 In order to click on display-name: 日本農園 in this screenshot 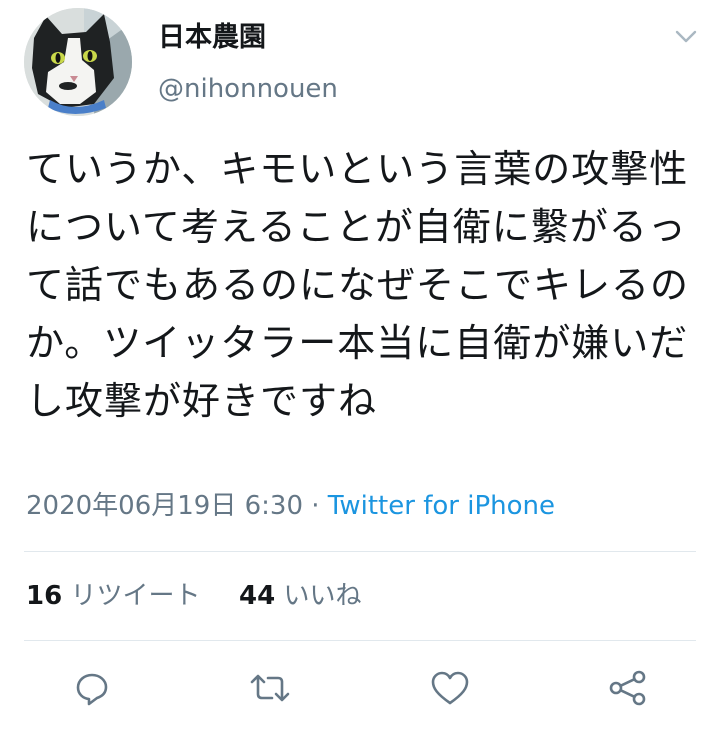, I will do `click(212, 38)`.